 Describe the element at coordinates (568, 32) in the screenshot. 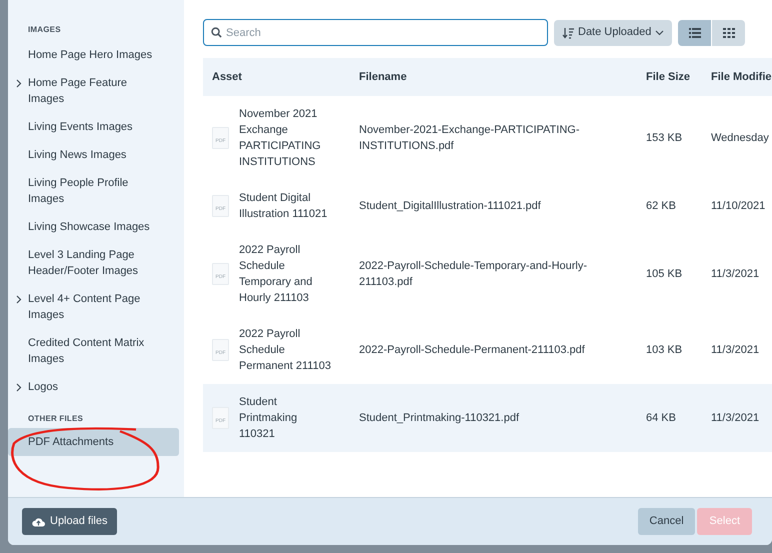

I see `sort-icon` at that location.